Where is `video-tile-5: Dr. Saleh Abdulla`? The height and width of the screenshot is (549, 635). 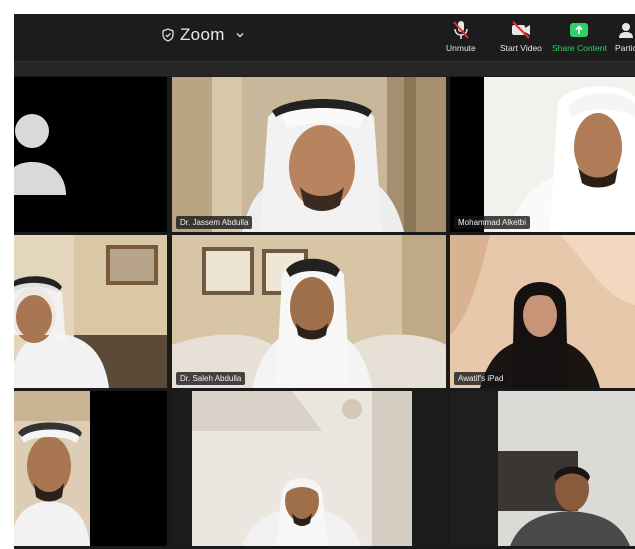
video-tile-5: Dr. Saleh Abdulla is located at coordinates (309, 311).